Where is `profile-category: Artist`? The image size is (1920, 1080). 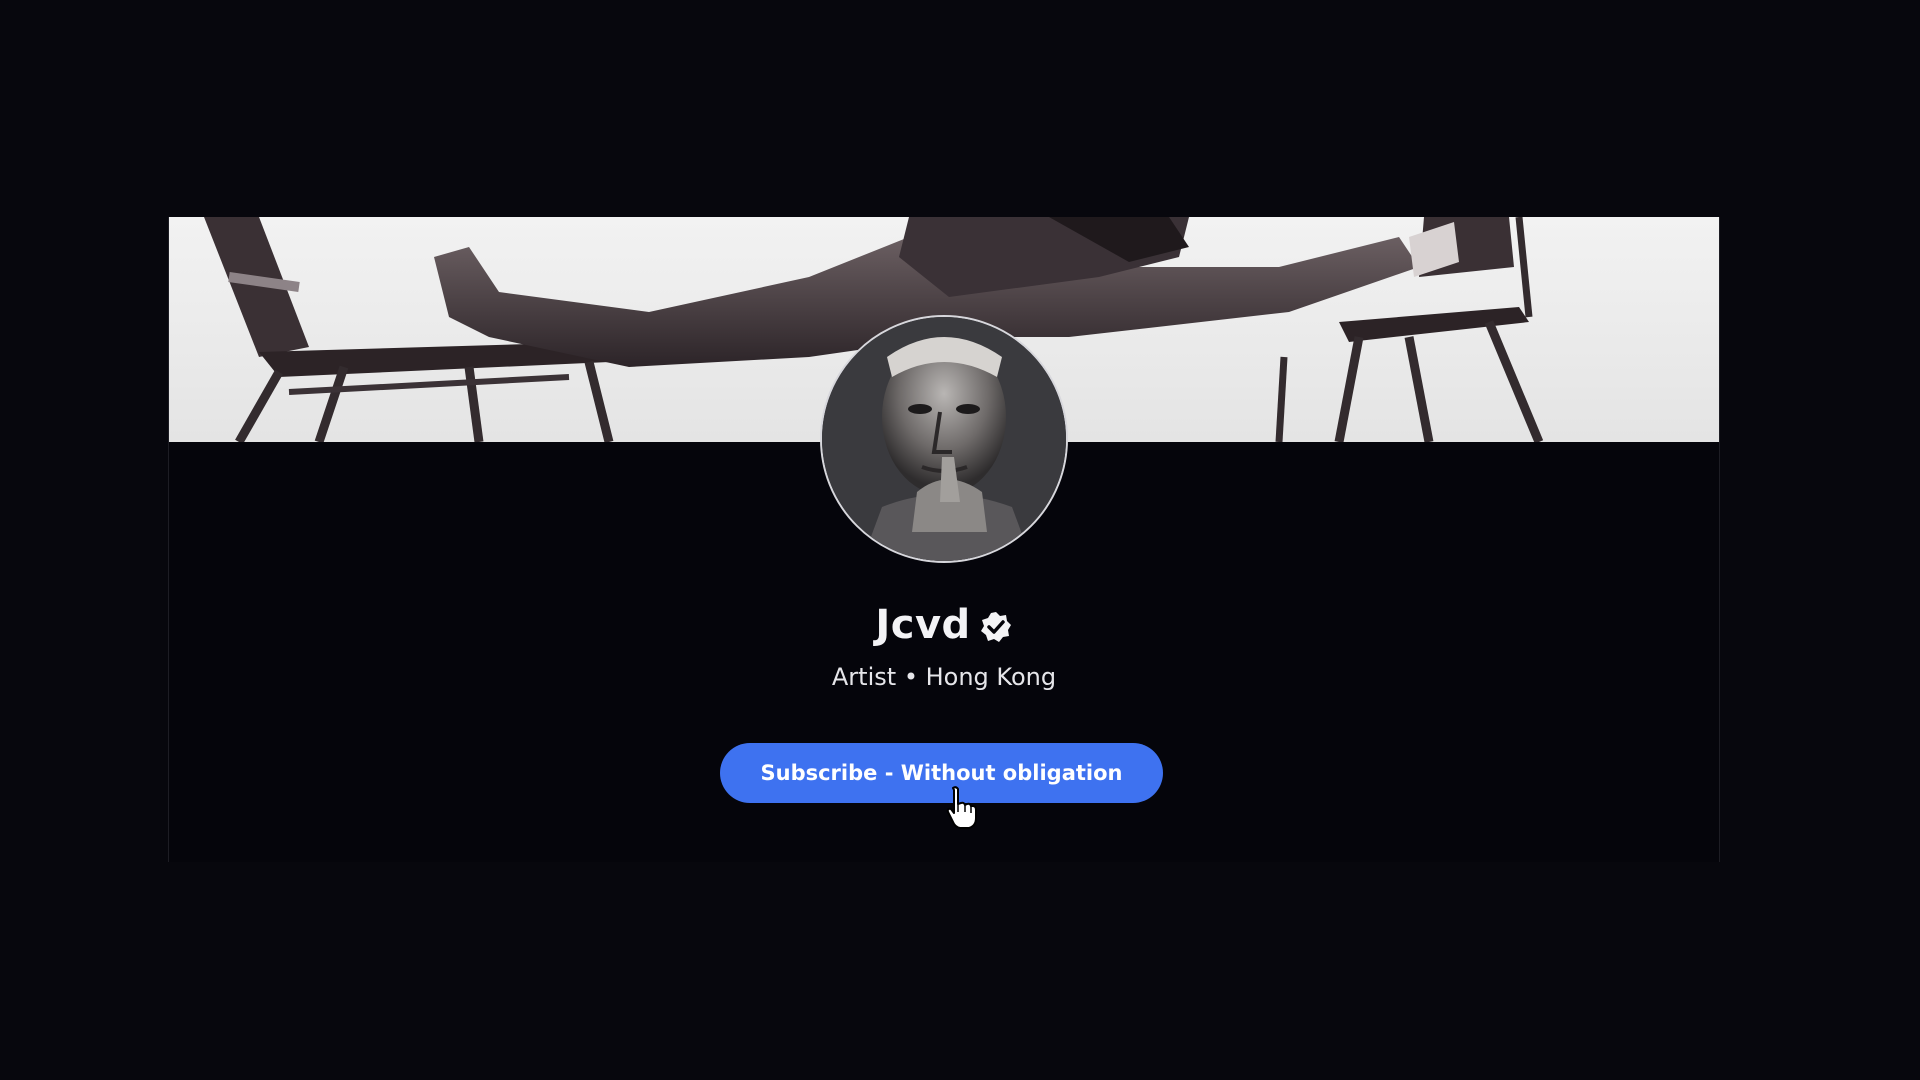
profile-category: Artist is located at coordinates (864, 677).